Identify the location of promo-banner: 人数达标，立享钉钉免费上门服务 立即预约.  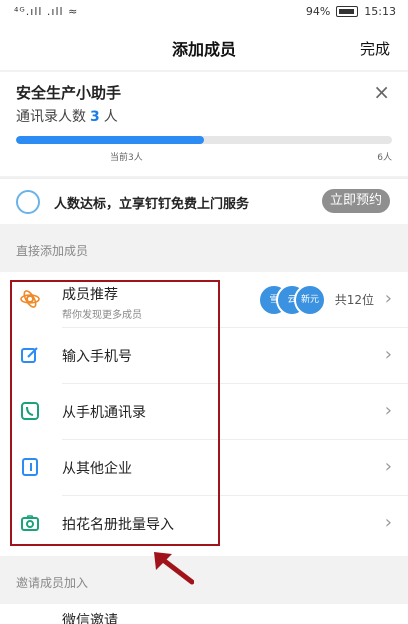
(204, 201).